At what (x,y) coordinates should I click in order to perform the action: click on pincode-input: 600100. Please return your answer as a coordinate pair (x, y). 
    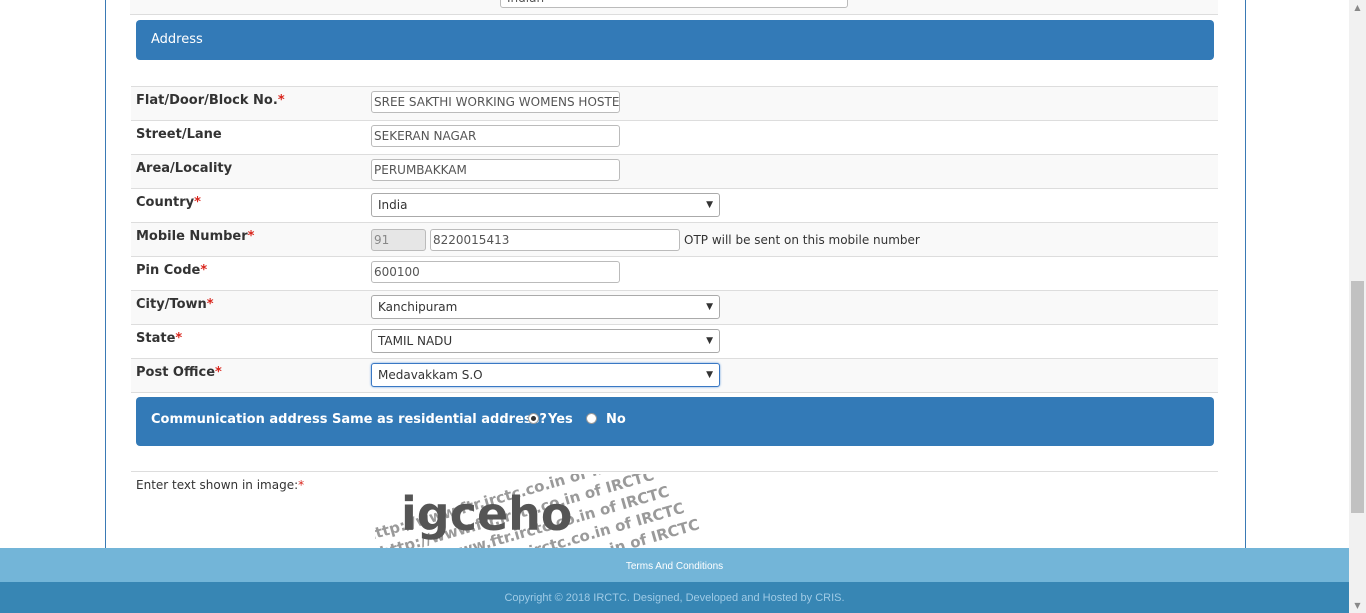
    Looking at the image, I should click on (495, 272).